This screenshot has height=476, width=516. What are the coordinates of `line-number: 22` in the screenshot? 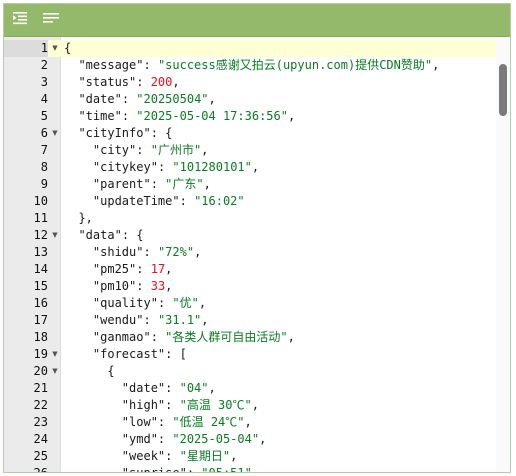 It's located at (40, 405).